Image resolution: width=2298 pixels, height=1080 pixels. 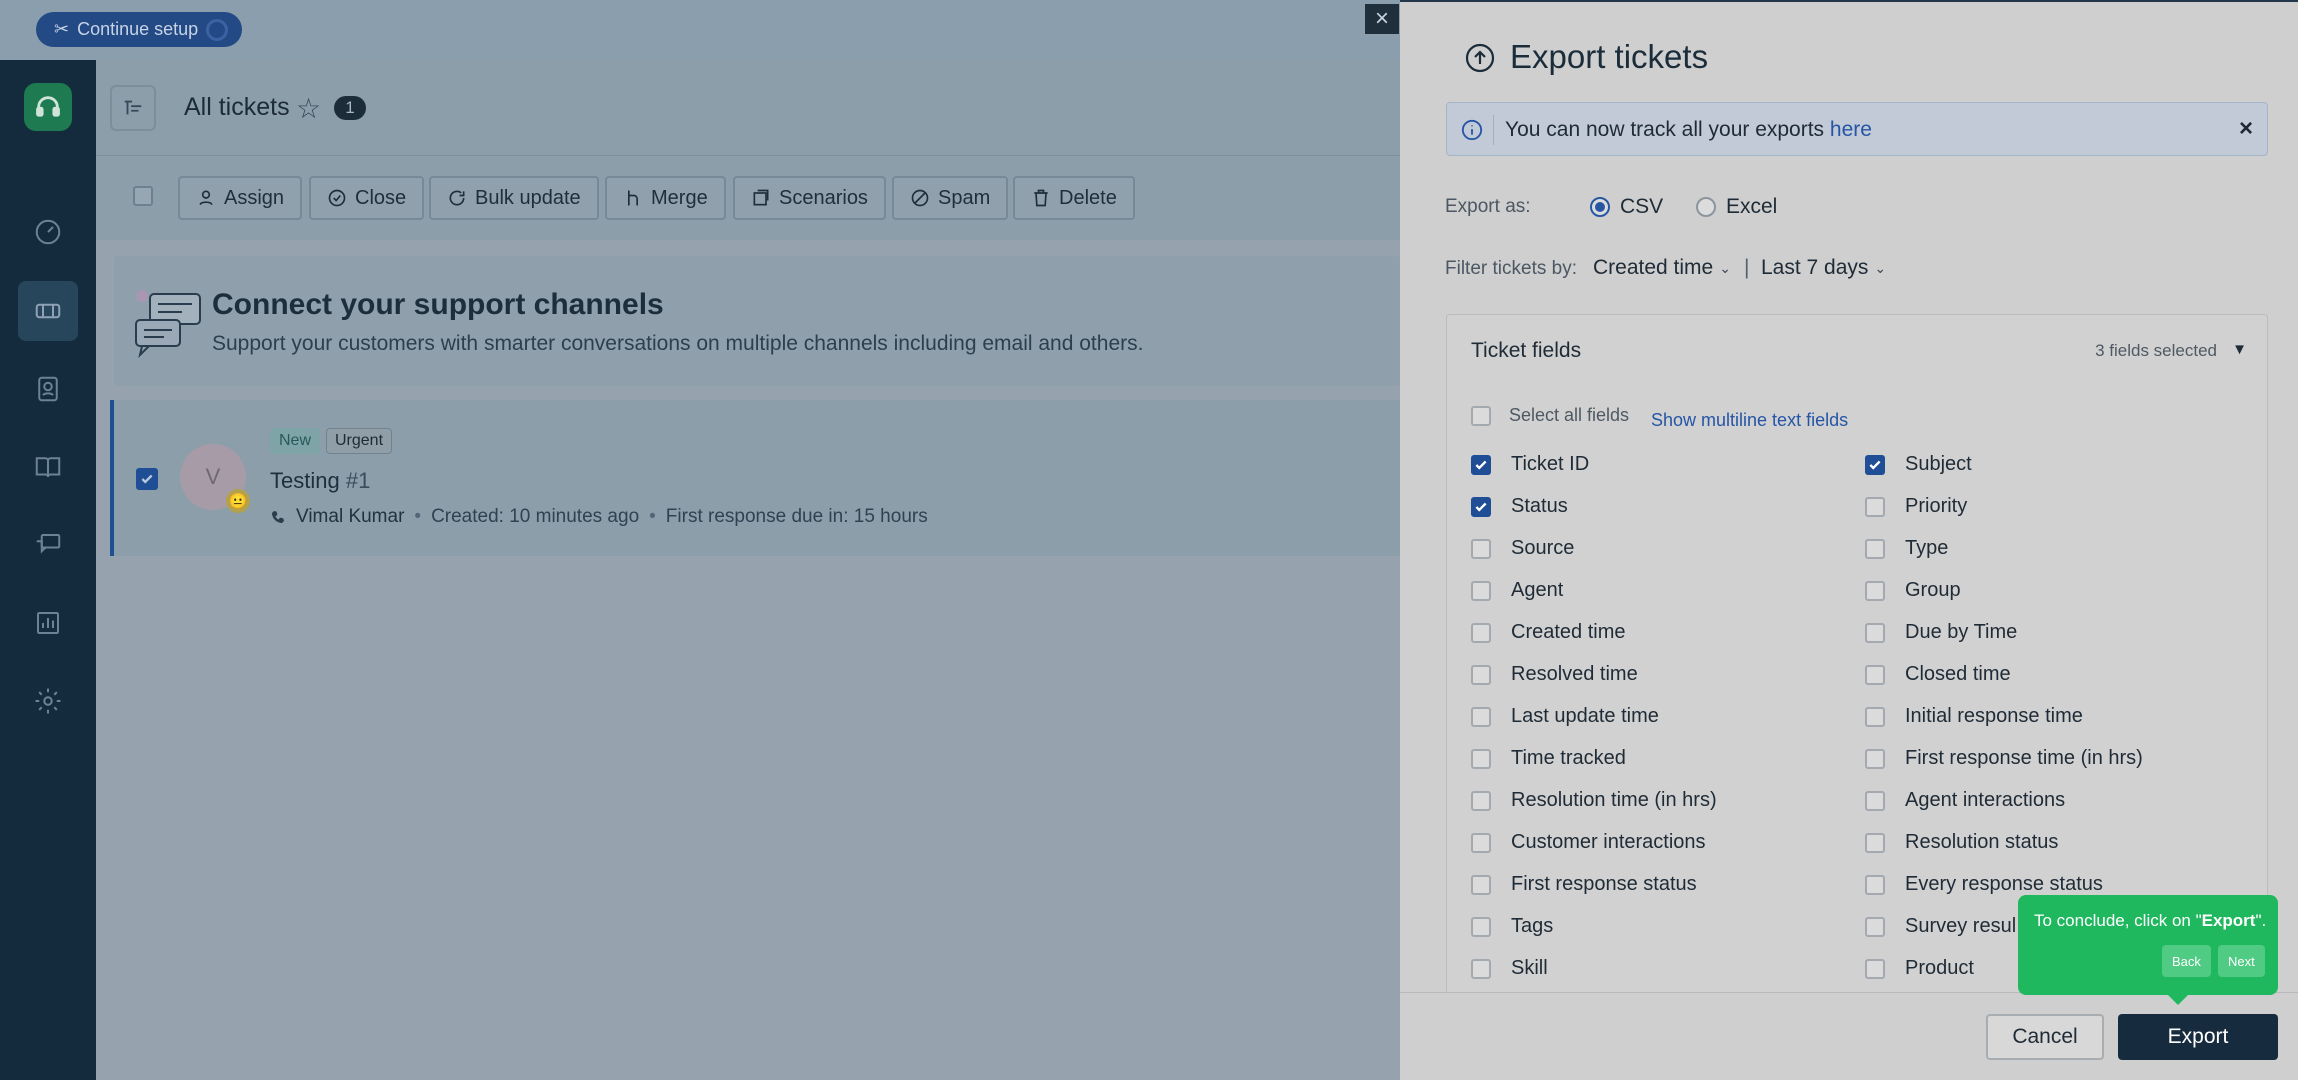 I want to click on spam-button: Spam, so click(x=950, y=198).